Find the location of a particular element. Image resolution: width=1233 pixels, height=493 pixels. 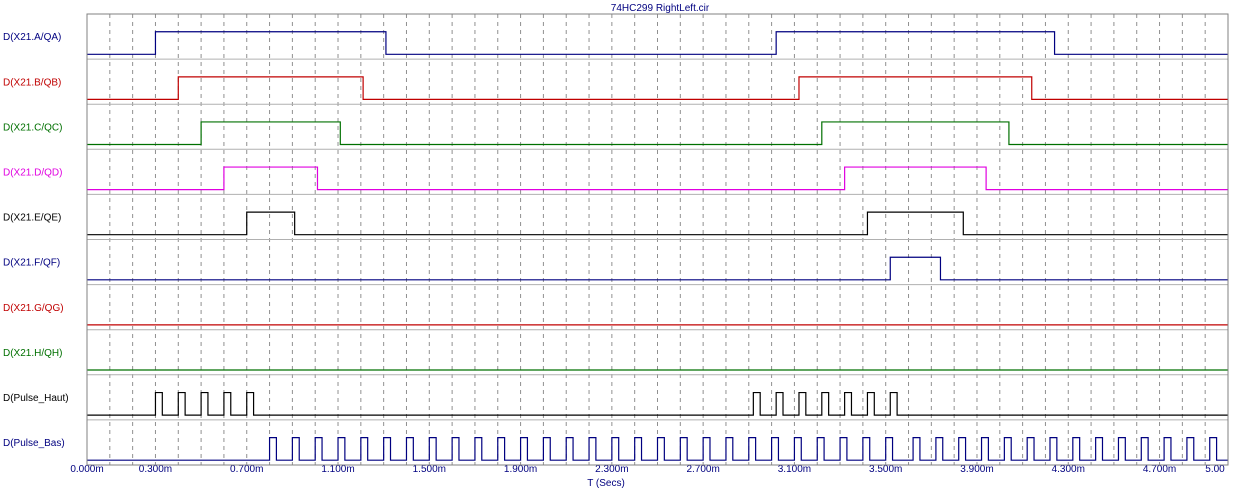

trace-label: D(X21.G/QG) is located at coordinates (33, 308).